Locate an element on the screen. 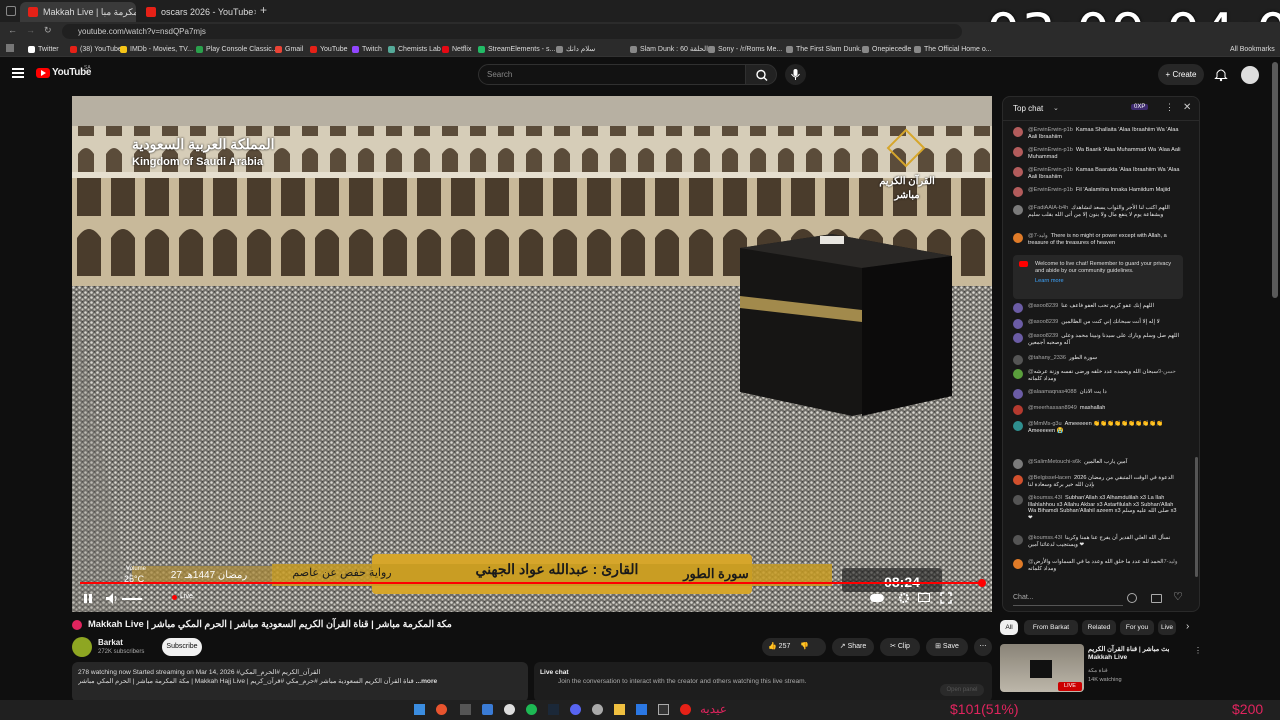  player-controls: Live is located at coordinates (532, 595).